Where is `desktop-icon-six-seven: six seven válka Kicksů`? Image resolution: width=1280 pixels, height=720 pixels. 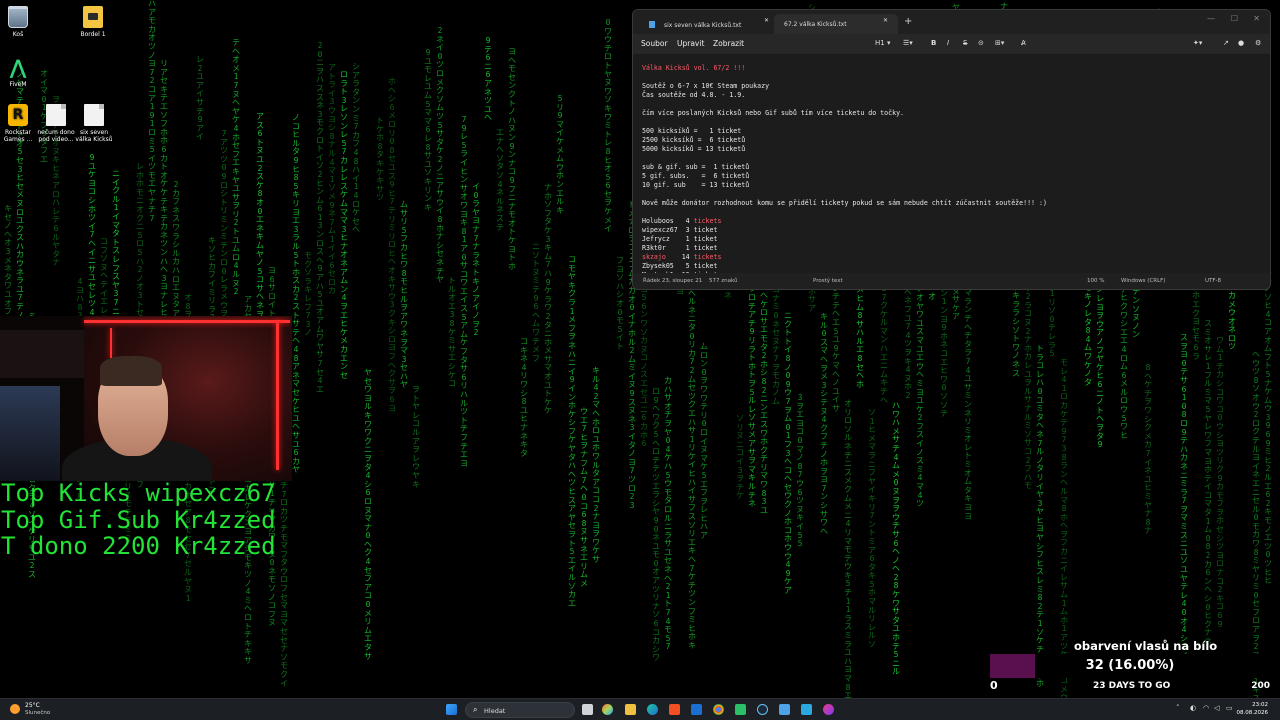
desktop-icon-six-seven: six seven válka Kicksů is located at coordinates (94, 123).